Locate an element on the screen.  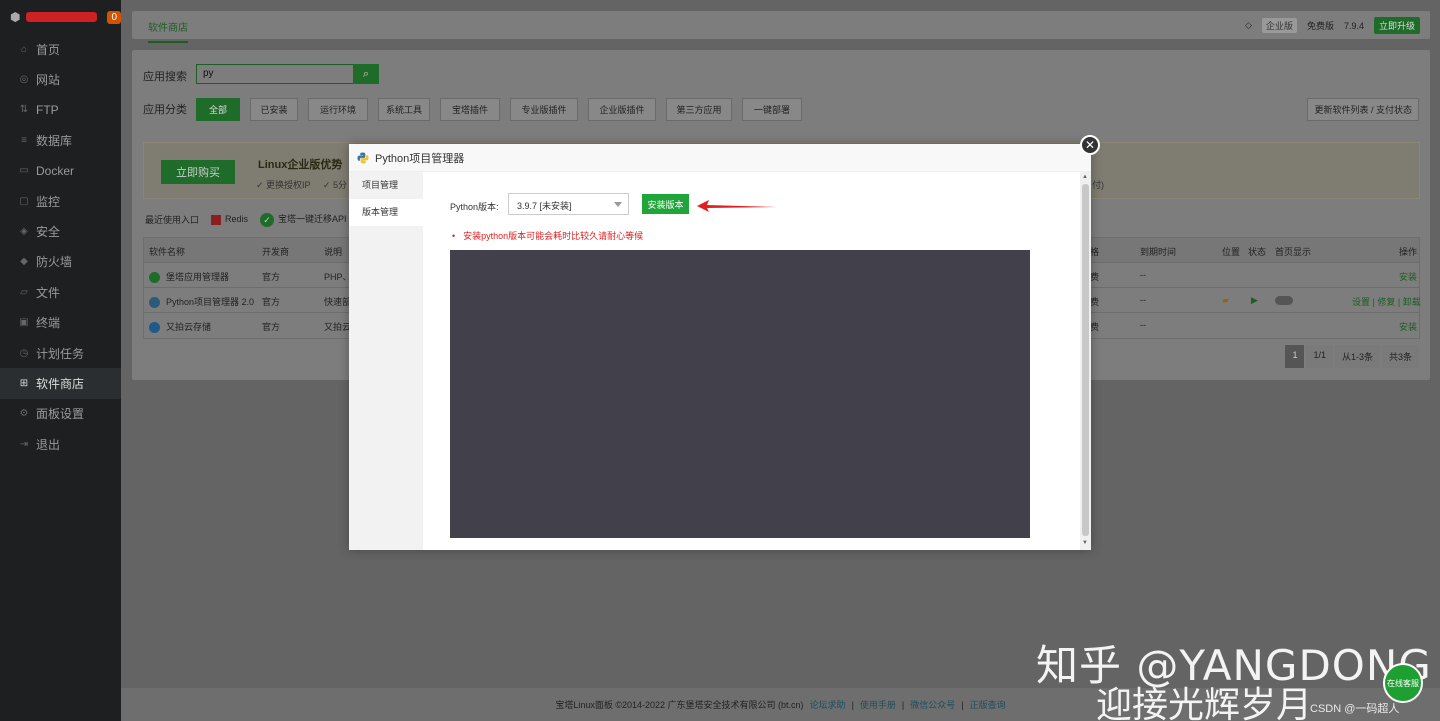
search-input: py is located at coordinates (275, 74).